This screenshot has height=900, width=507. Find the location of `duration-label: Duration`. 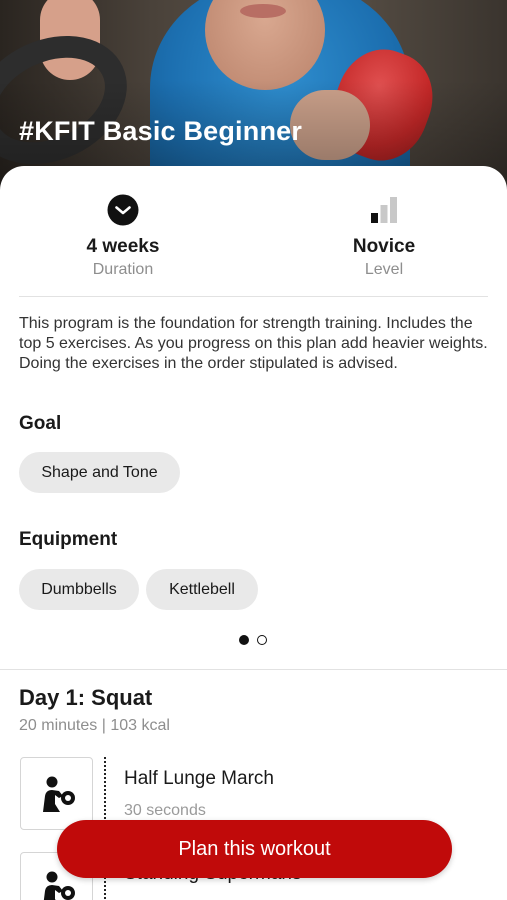

duration-label: Duration is located at coordinates (123, 269).